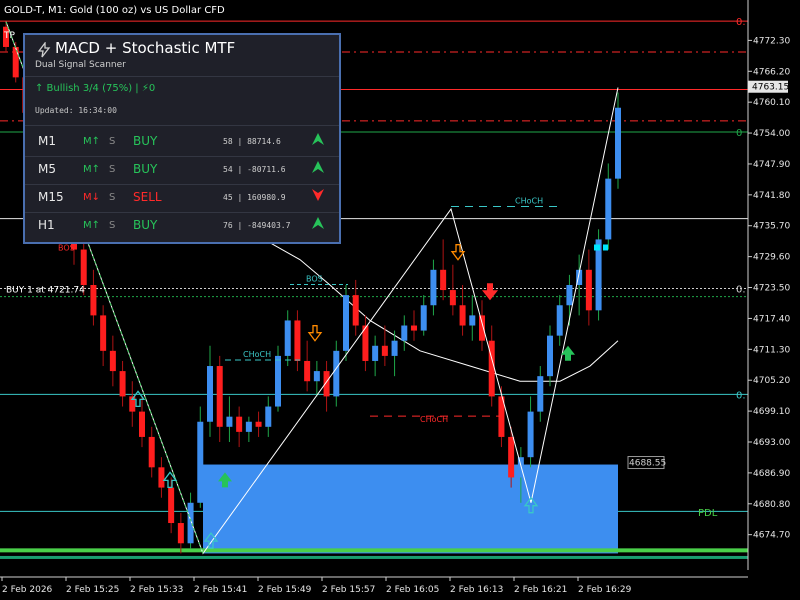 The image size is (800, 600). Describe the element at coordinates (771, 165) in the screenshot. I see `y-tick-label: 4747.90` at that location.